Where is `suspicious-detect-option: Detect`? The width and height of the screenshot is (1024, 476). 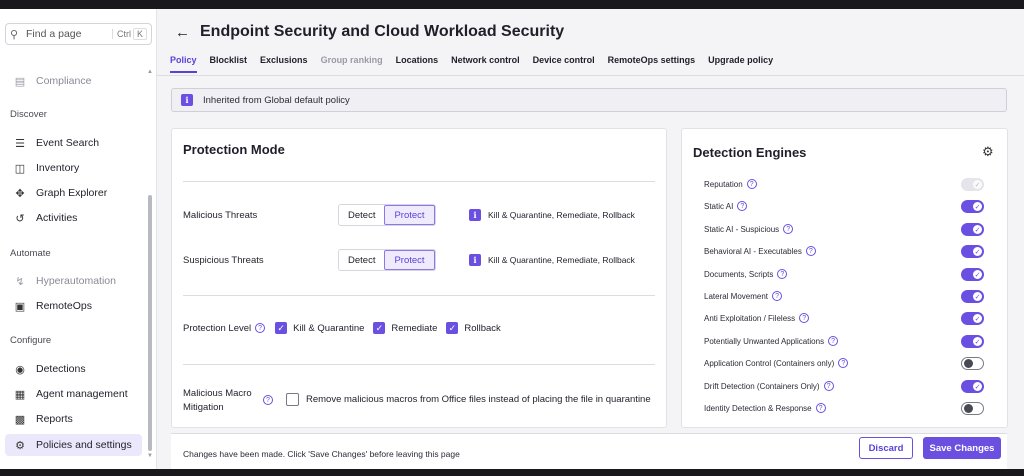
suspicious-detect-option: Detect is located at coordinates (361, 260).